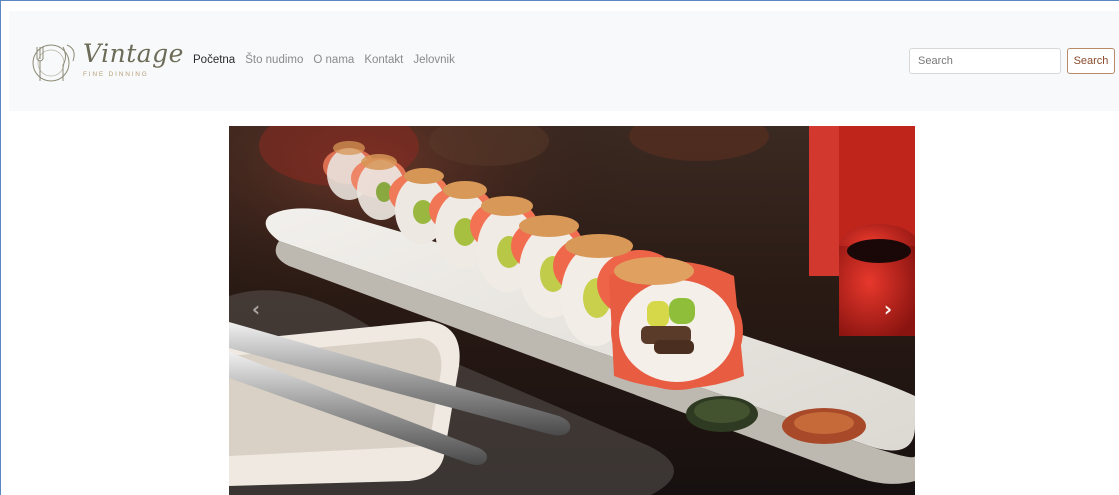 The image size is (1119, 495). Describe the element at coordinates (133, 53) in the screenshot. I see `brand-name: Vintage` at that location.